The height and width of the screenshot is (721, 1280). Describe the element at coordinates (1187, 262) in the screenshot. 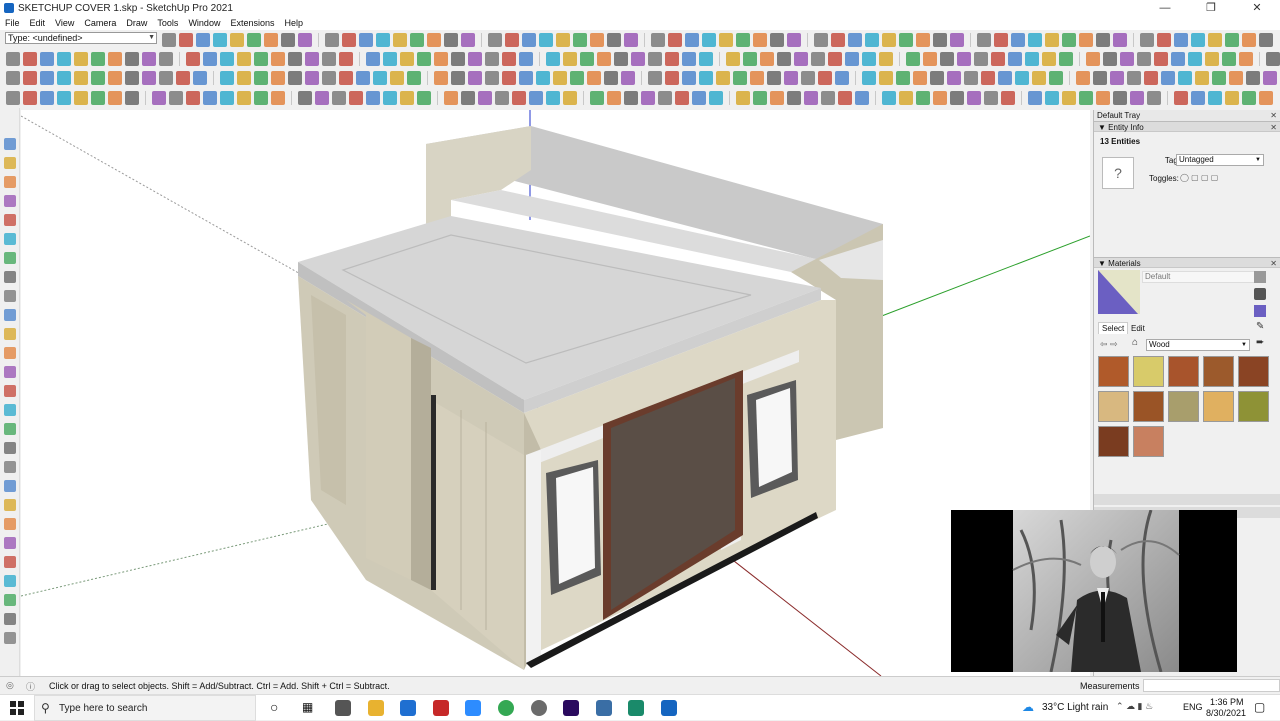

I see `materials-header: ▼ Materials ✕` at that location.